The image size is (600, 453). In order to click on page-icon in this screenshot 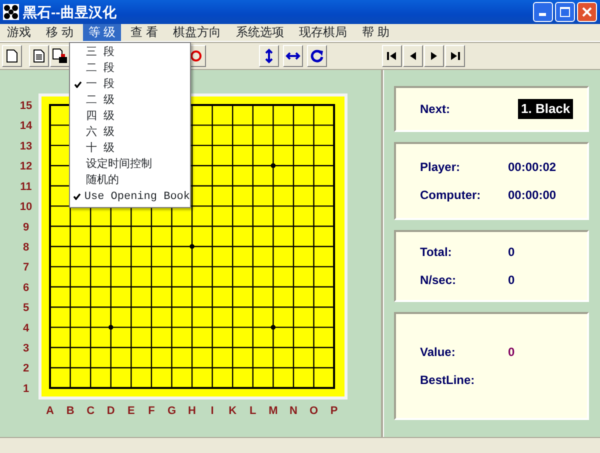, I will do `click(12, 56)`.